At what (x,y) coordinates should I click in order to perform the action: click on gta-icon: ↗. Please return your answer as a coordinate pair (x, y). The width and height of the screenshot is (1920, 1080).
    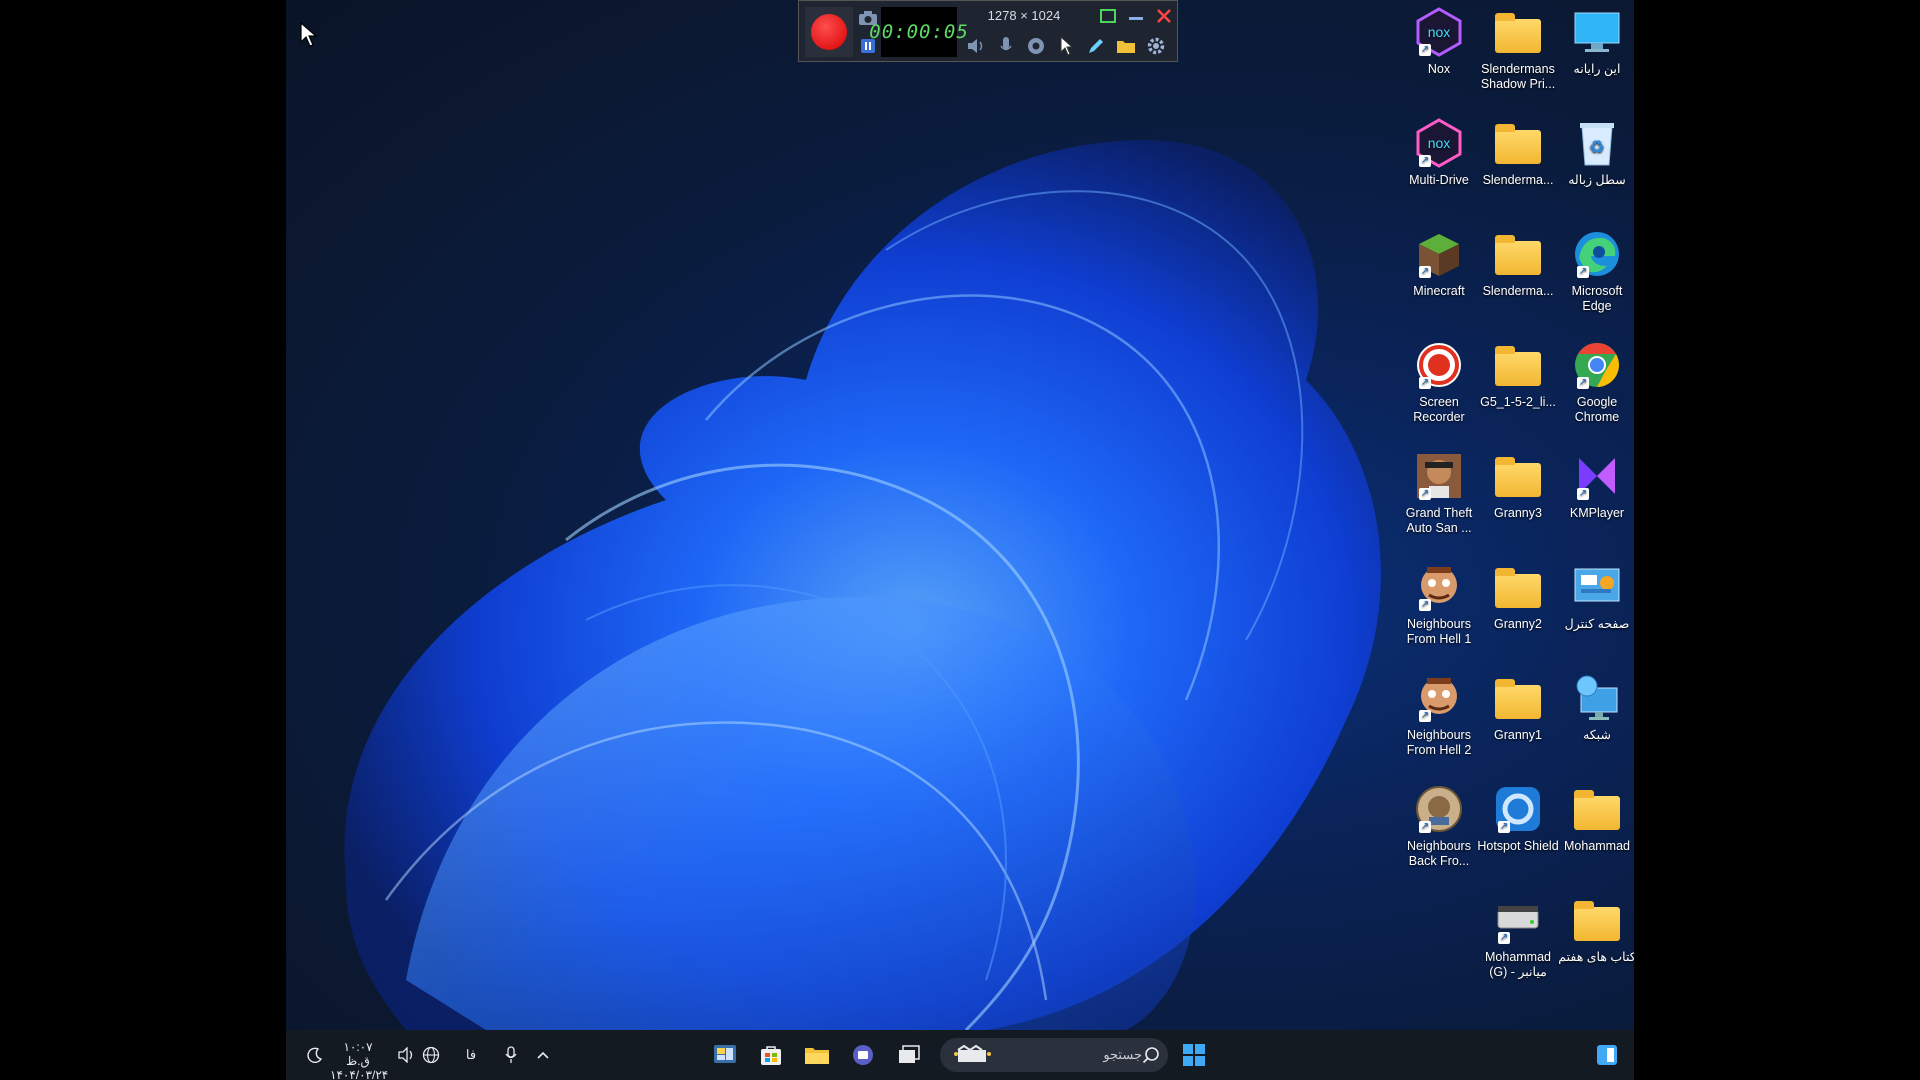
    Looking at the image, I should click on (1439, 476).